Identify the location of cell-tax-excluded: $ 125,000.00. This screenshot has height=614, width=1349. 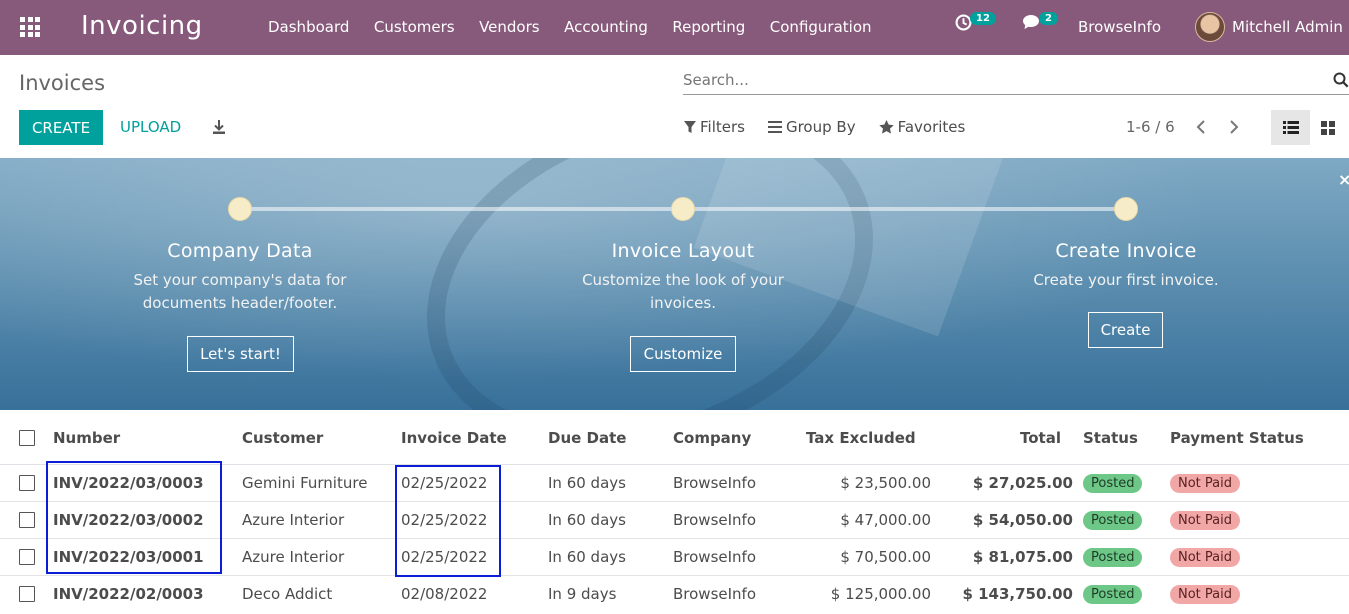
(880, 594).